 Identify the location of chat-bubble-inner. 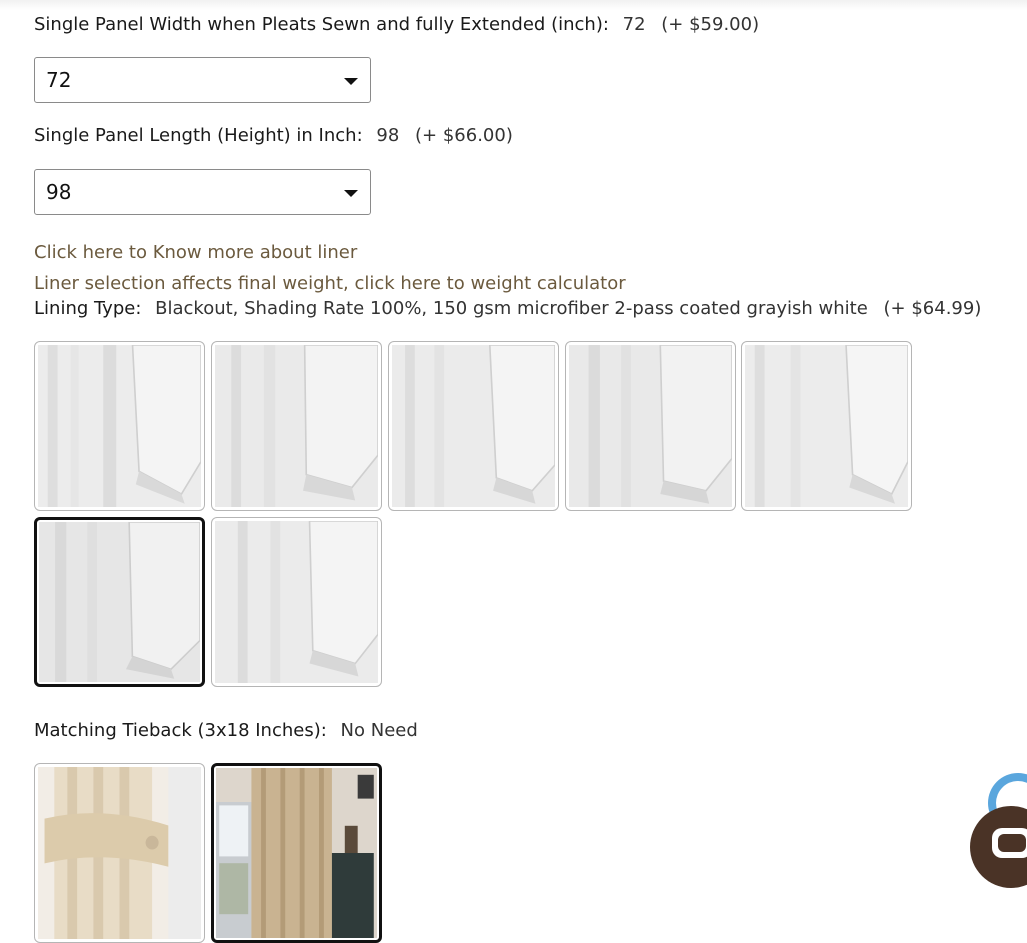
(1012, 843).